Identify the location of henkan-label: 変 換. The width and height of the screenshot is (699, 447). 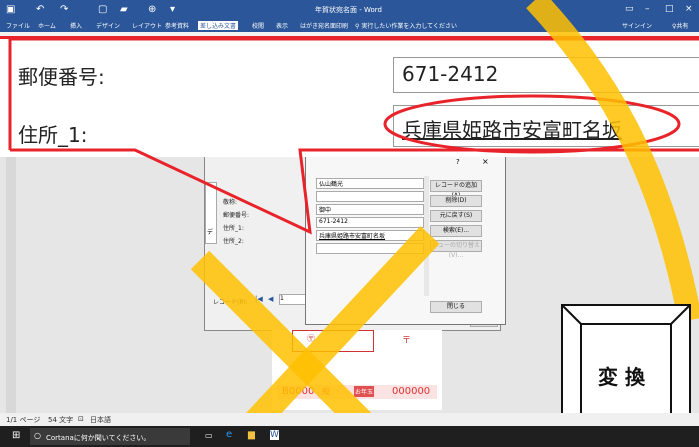
(621, 377).